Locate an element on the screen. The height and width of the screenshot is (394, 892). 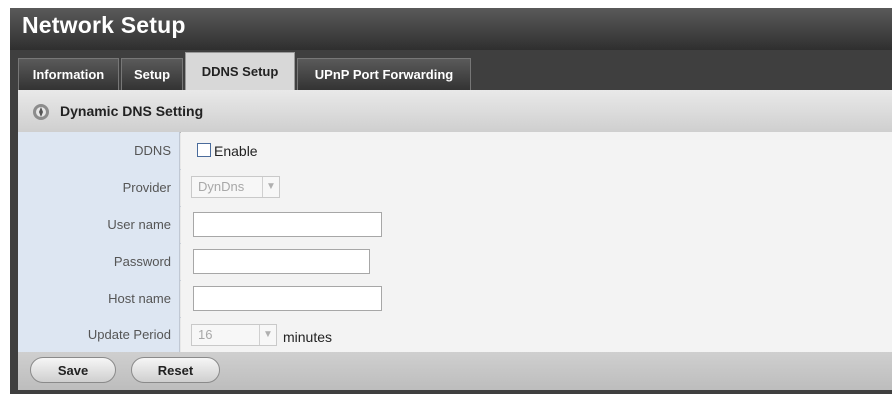
provider-label: Provider is located at coordinates (99, 187).